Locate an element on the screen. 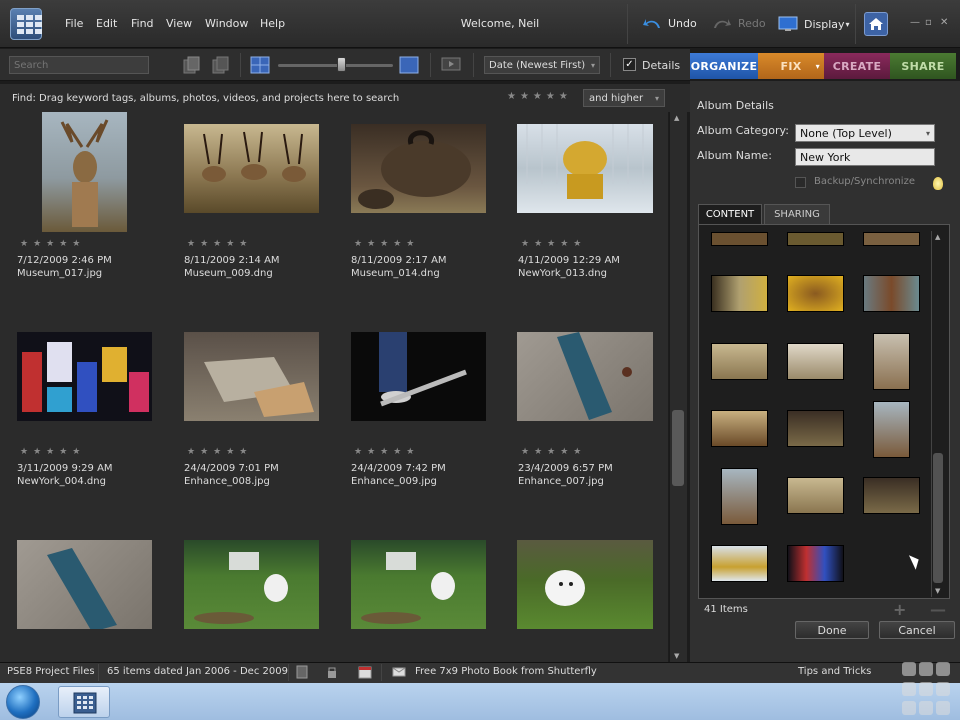  version-set-icon is located at coordinates (221, 65).